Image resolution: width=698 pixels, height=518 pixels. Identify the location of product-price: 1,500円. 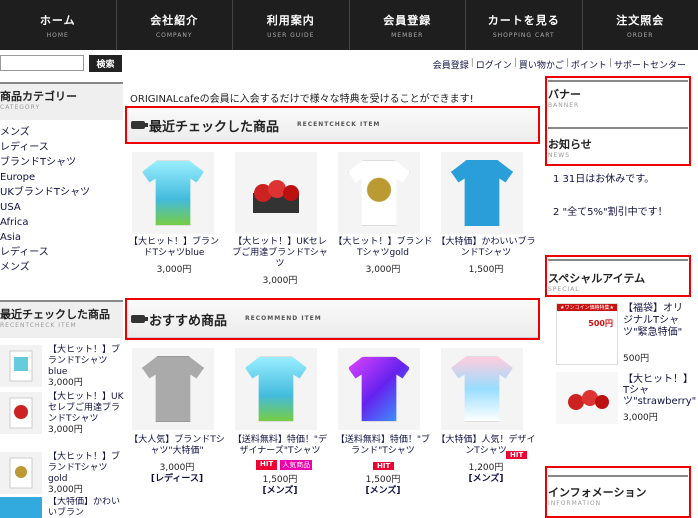
(486, 270).